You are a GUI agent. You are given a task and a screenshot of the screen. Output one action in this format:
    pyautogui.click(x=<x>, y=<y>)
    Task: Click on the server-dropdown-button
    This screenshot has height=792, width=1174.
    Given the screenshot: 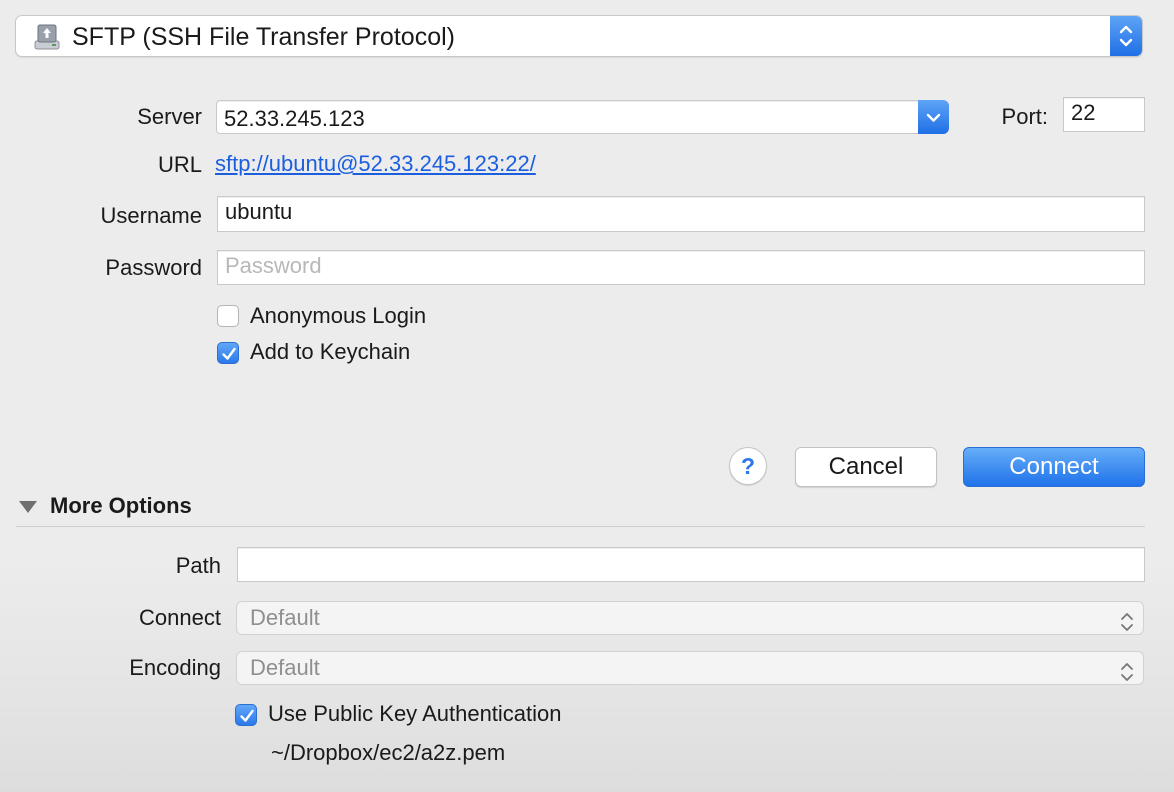 What is the action you would take?
    pyautogui.click(x=933, y=117)
    